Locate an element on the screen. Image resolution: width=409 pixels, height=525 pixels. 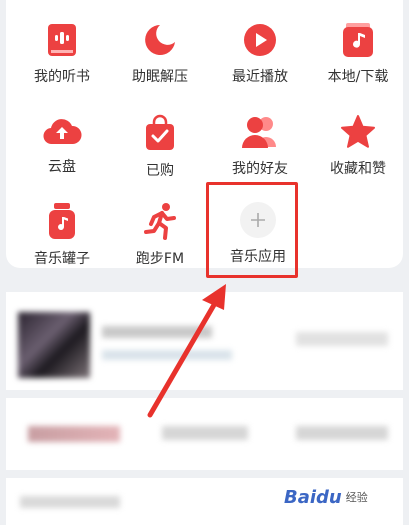
watermark-sub: 经验 is located at coordinates (356, 497).